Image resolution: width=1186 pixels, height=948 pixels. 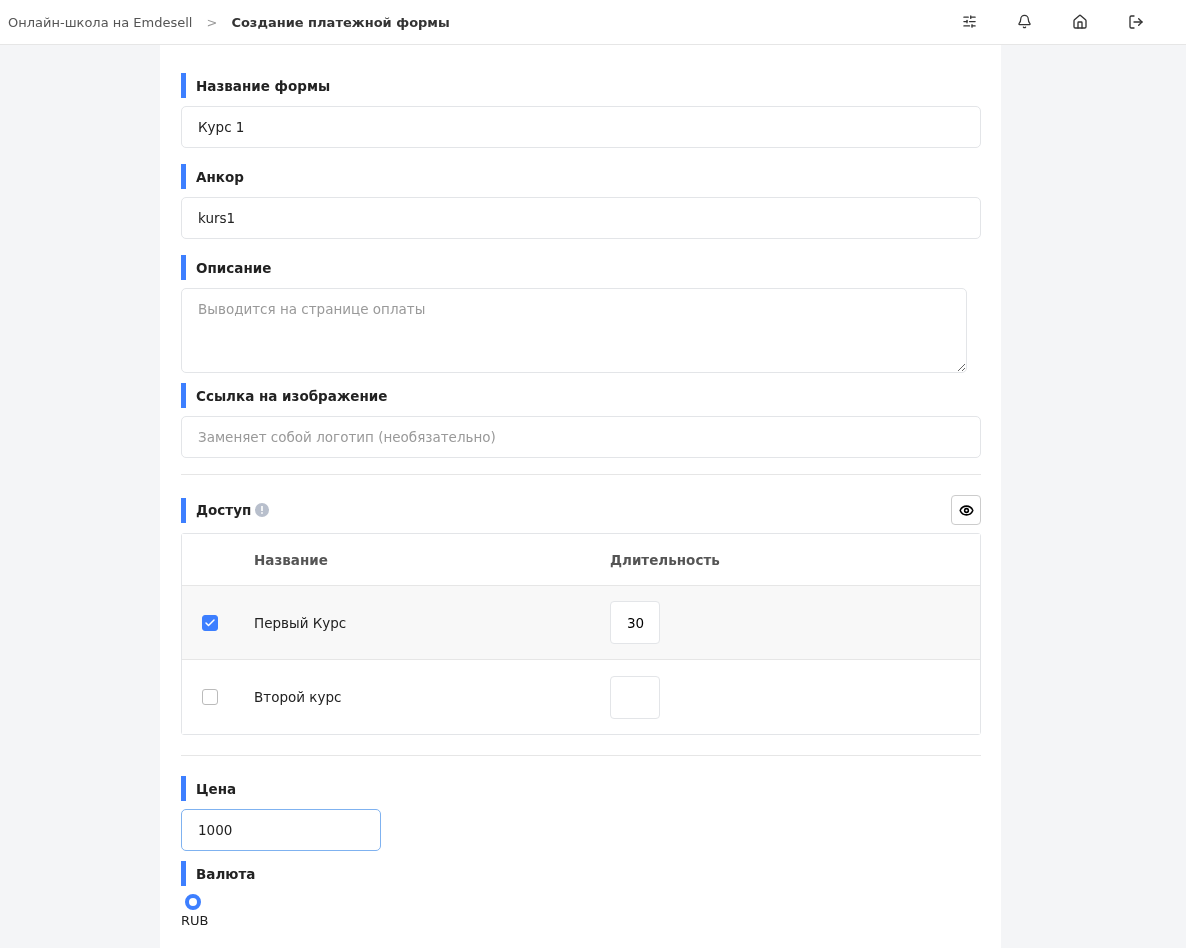 What do you see at coordinates (193, 902) in the screenshot?
I see `radio-button` at bounding box center [193, 902].